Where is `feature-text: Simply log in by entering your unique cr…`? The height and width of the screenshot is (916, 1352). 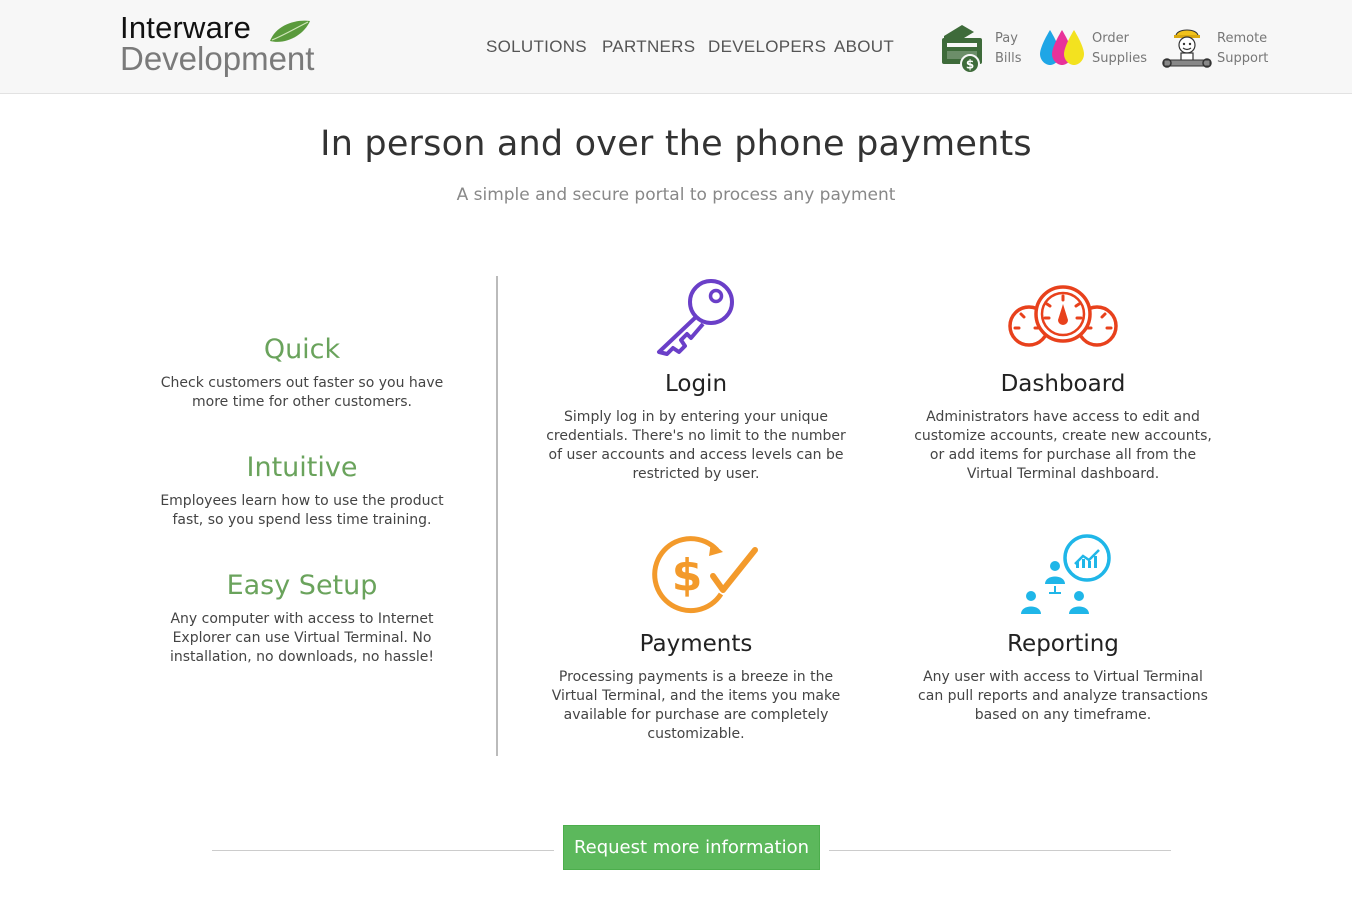
feature-text: Simply log in by entering your unique cr… is located at coordinates (696, 445).